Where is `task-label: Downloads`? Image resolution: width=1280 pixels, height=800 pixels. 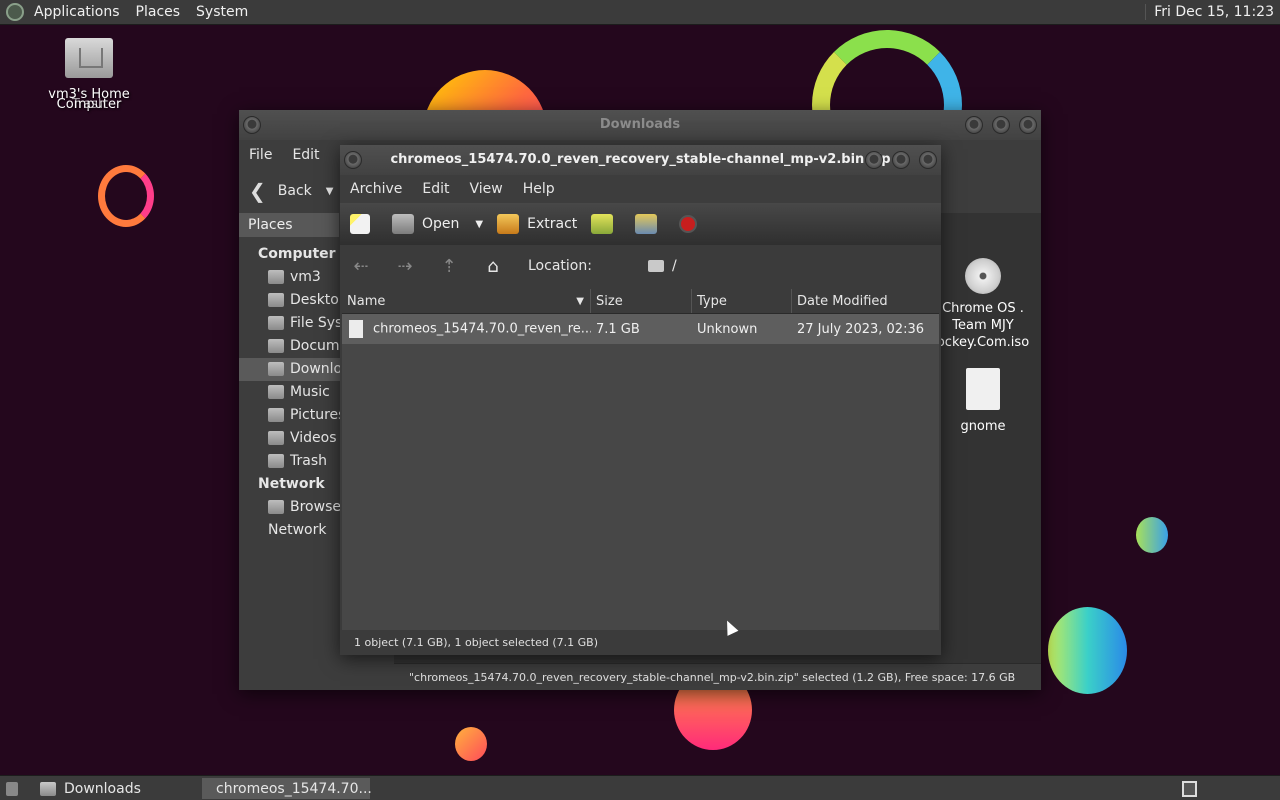 task-label: Downloads is located at coordinates (102, 788).